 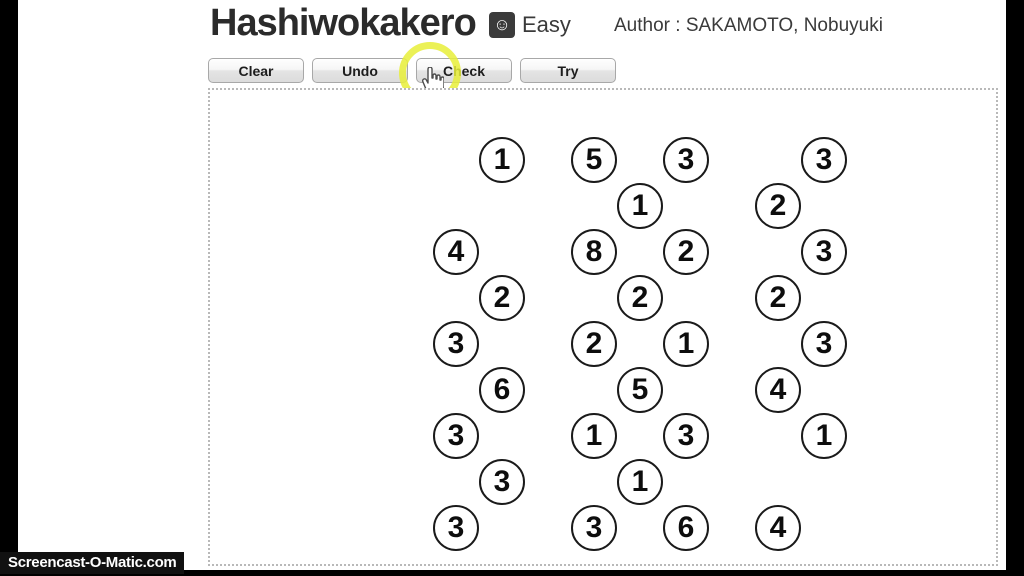 What do you see at coordinates (594, 252) in the screenshot?
I see `island-node: 8` at bounding box center [594, 252].